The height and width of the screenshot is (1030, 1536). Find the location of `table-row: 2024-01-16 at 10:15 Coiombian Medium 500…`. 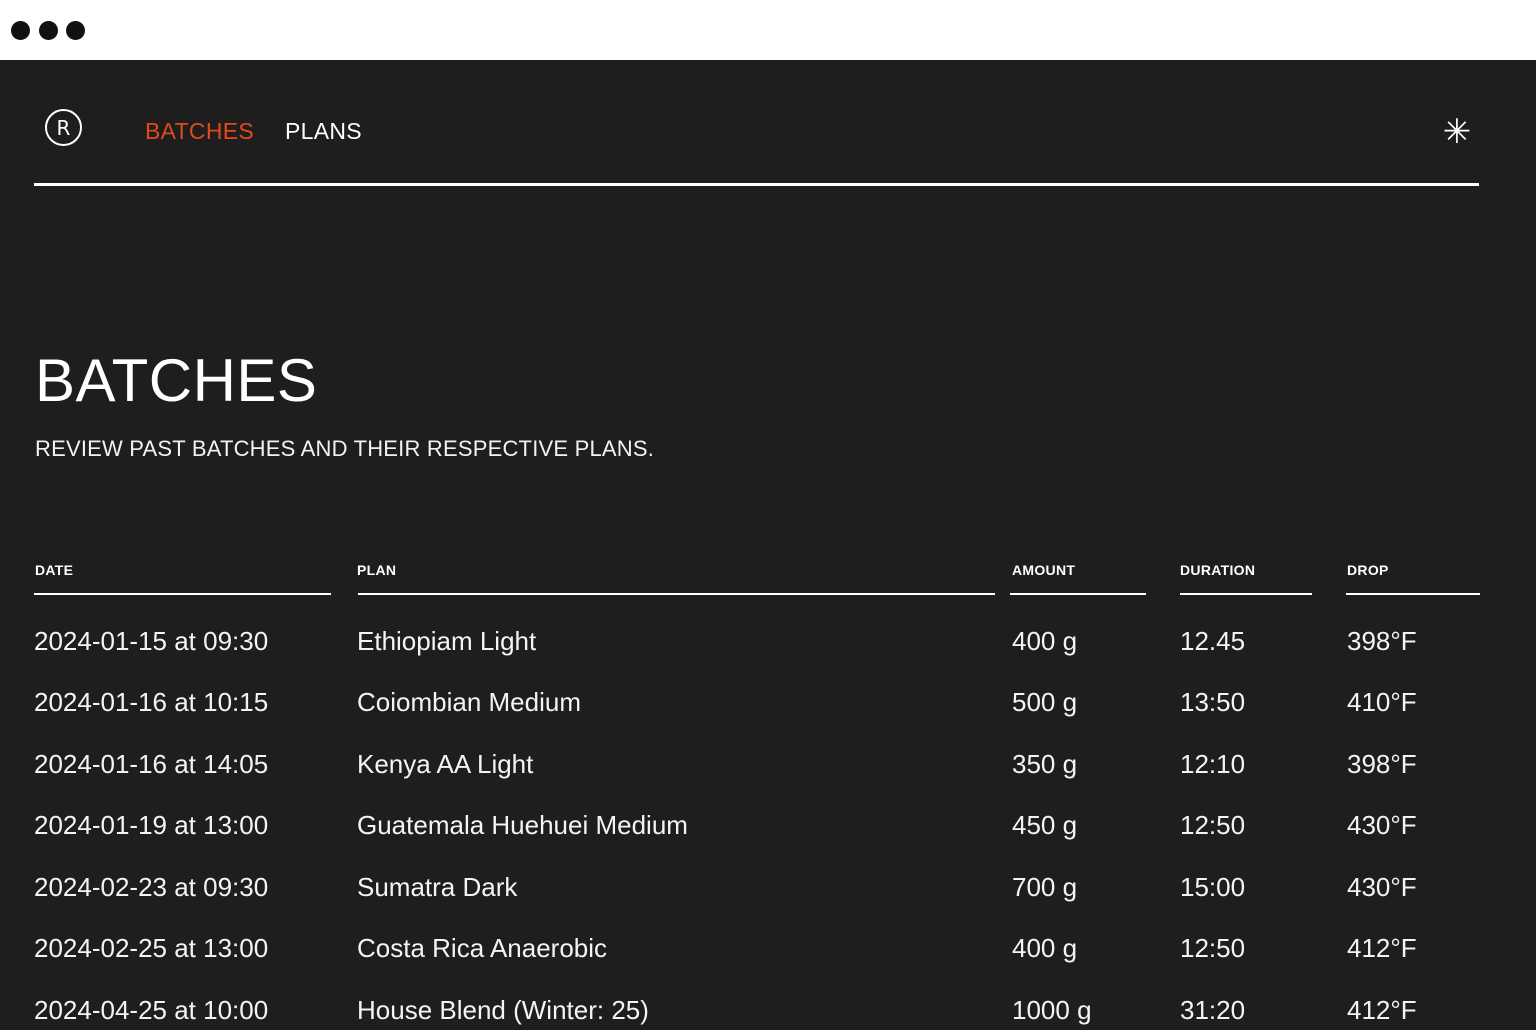

table-row: 2024-01-16 at 10:15 Coiombian Medium 500… is located at coordinates (768, 702).